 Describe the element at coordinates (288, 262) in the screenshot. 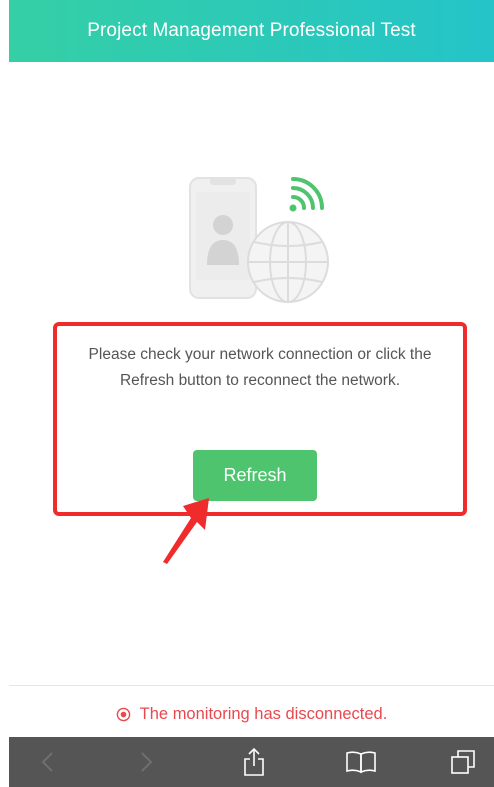

I see `globe-icon` at that location.